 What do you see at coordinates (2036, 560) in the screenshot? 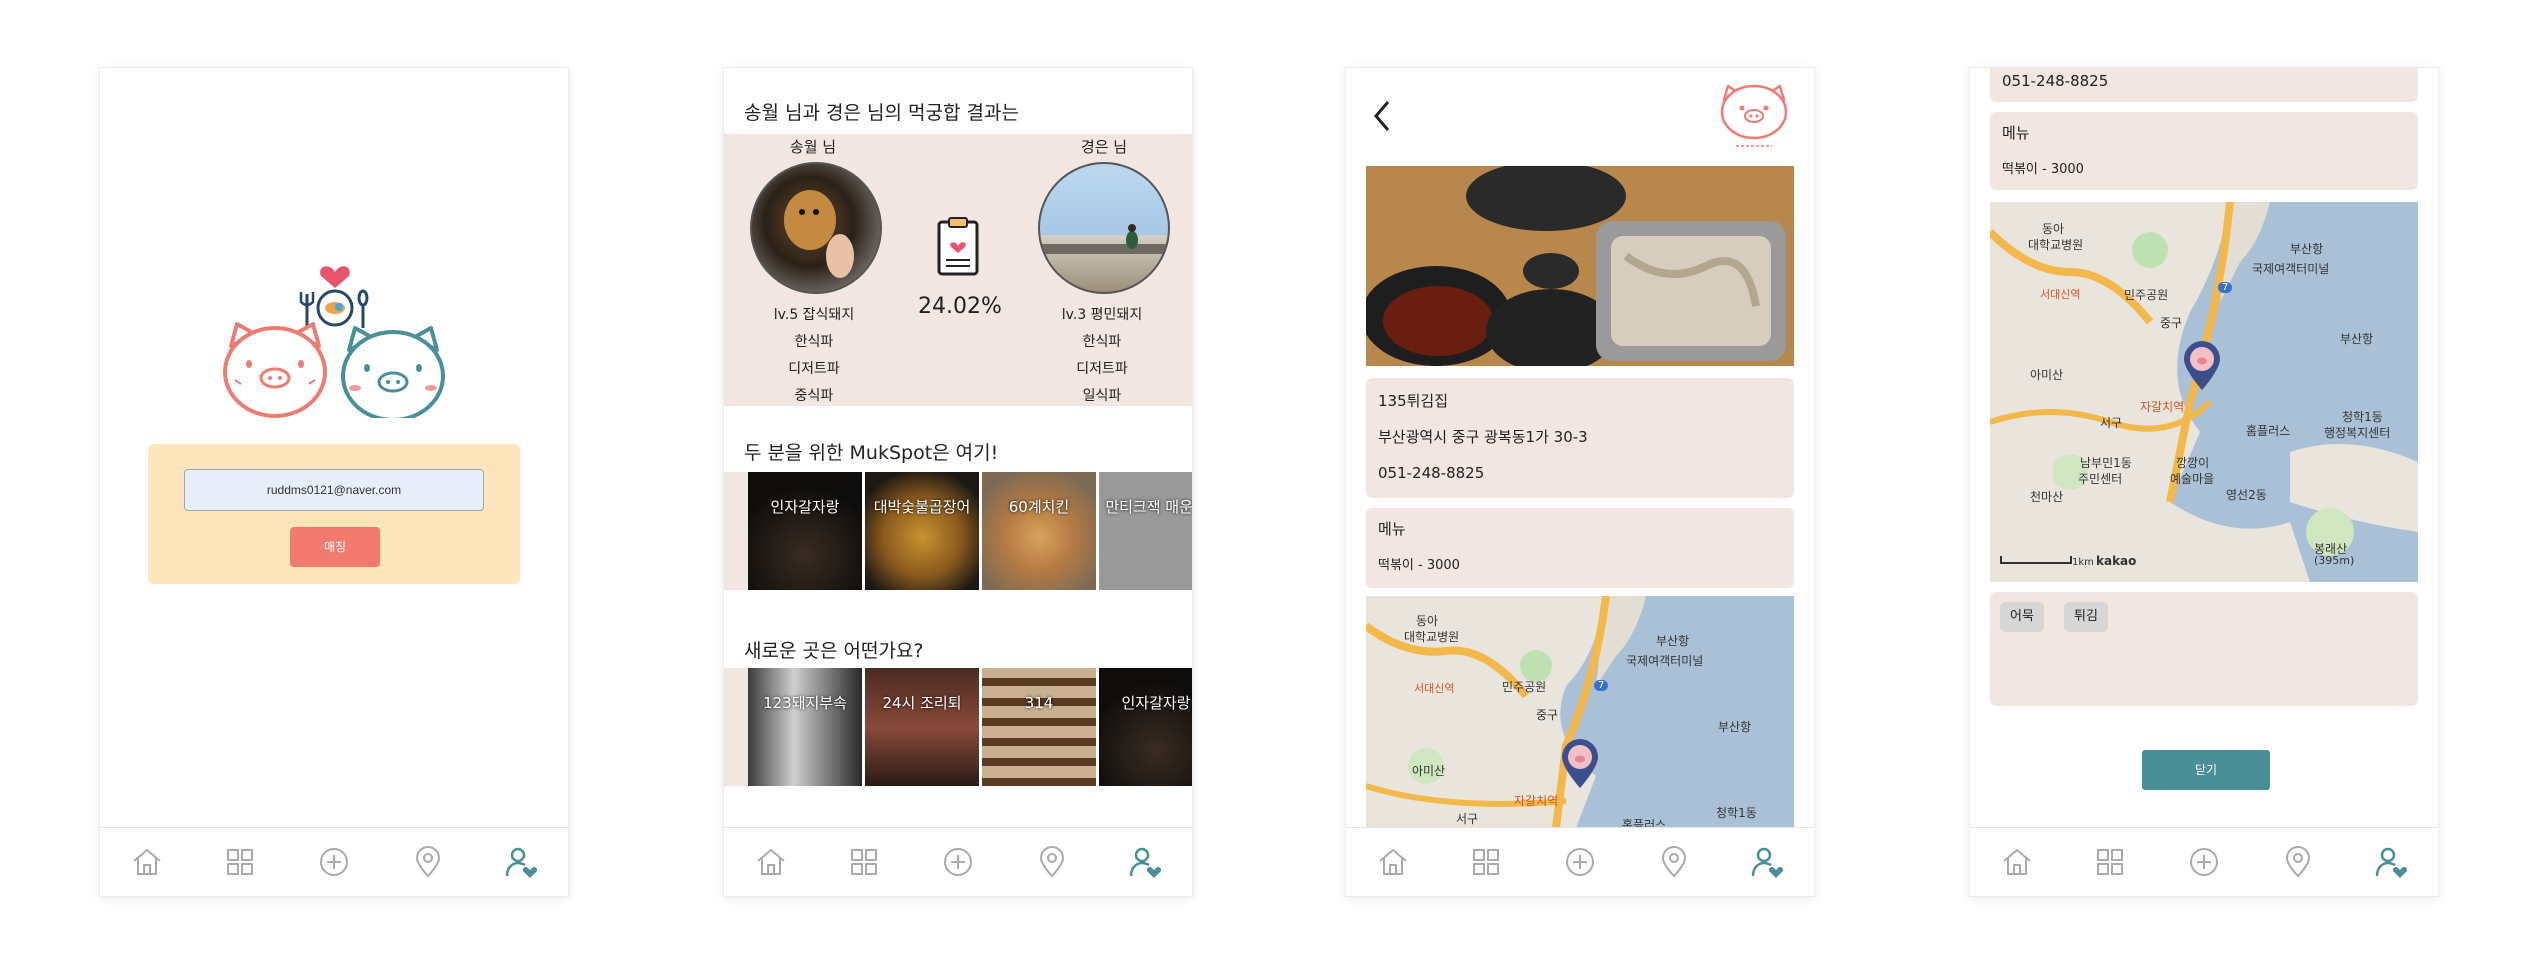
I see `map-scale-bar` at bounding box center [2036, 560].